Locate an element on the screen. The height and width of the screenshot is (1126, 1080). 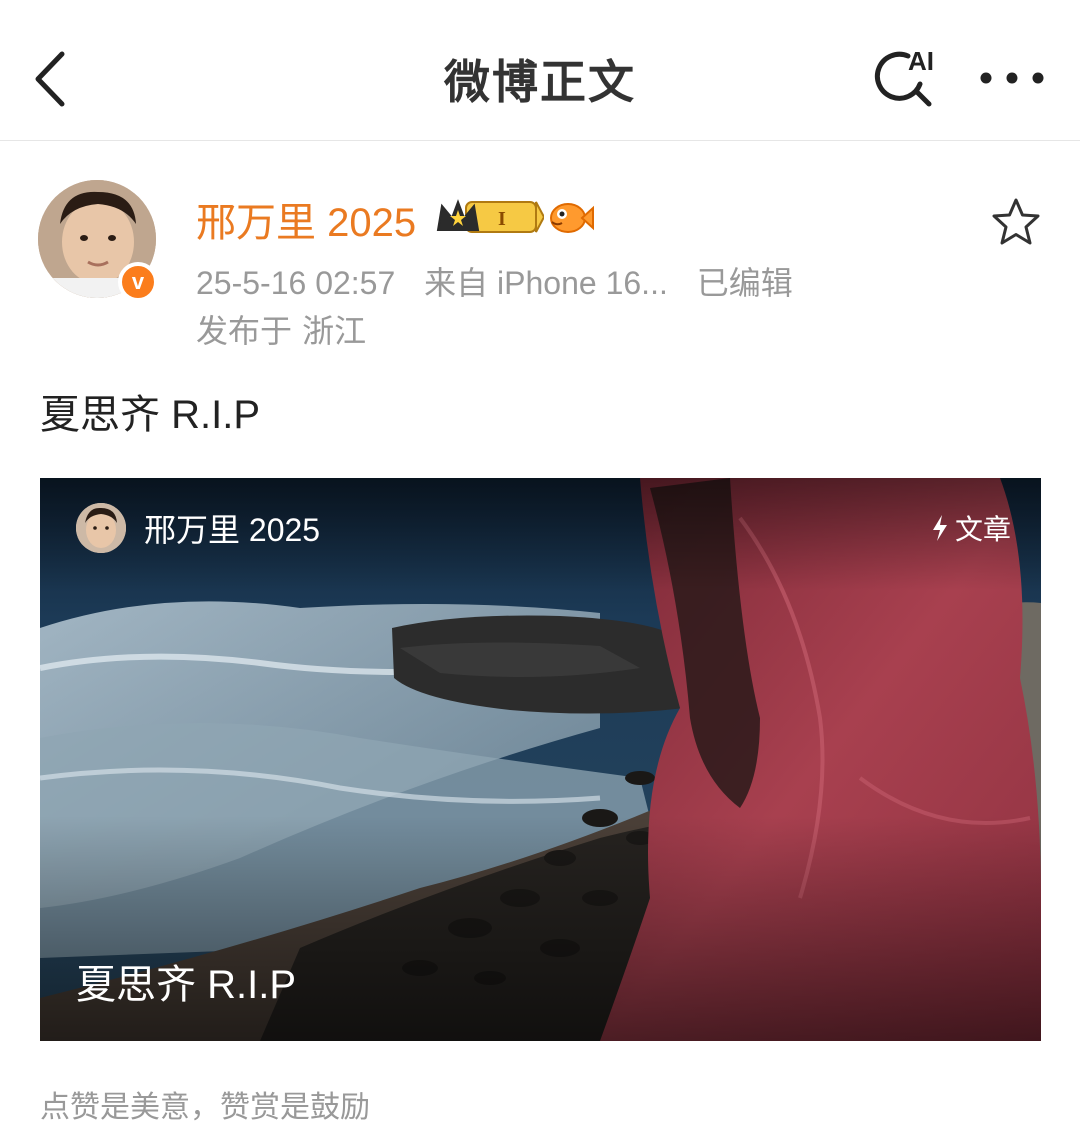
post-text: 夏思齐 R.I.P is located at coordinates (150, 415).